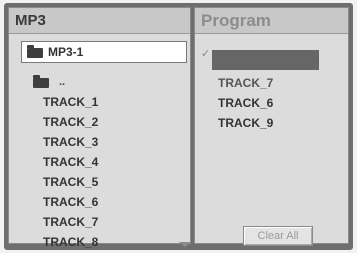  What do you see at coordinates (99, 21) in the screenshot?
I see `mp3-panel-title: MP3` at bounding box center [99, 21].